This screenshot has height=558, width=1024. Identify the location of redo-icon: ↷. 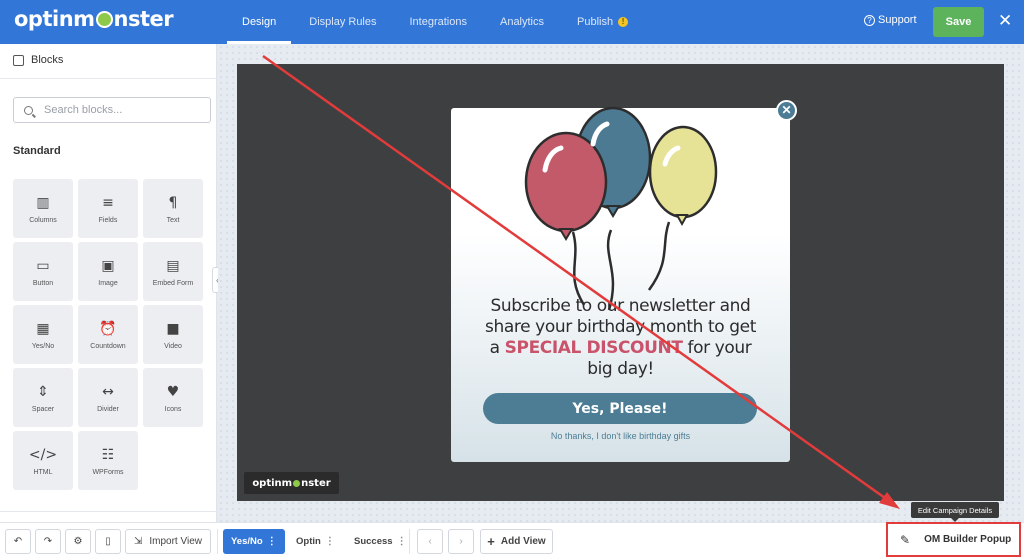
(48, 541).